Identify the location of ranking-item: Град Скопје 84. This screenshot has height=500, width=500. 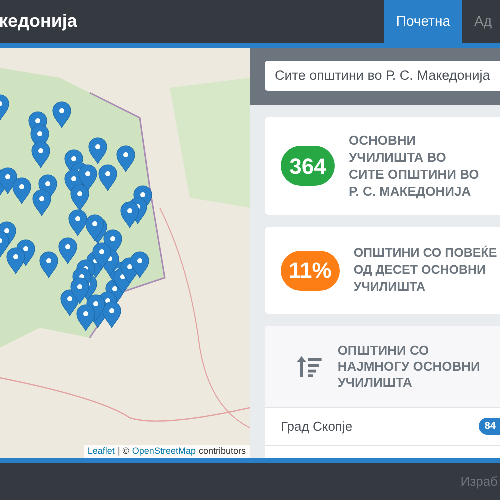
(382, 427).